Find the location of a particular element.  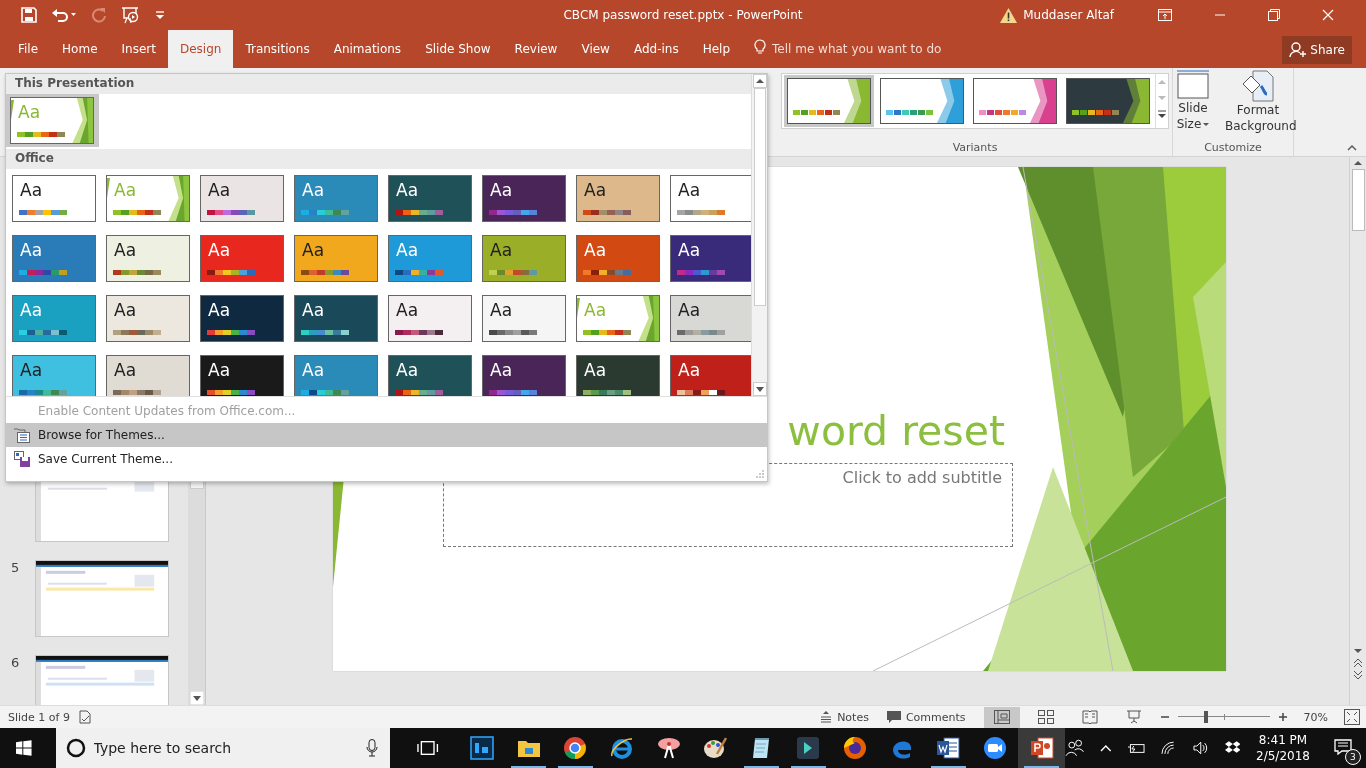

ribbon-tab: Design is located at coordinates (200, 49).